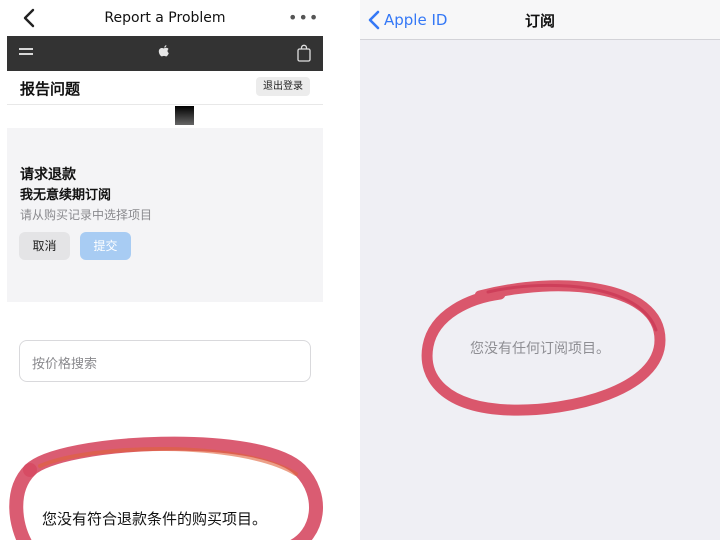 The image size is (720, 540). I want to click on report-header: 报告问题 退出登录, so click(165, 88).